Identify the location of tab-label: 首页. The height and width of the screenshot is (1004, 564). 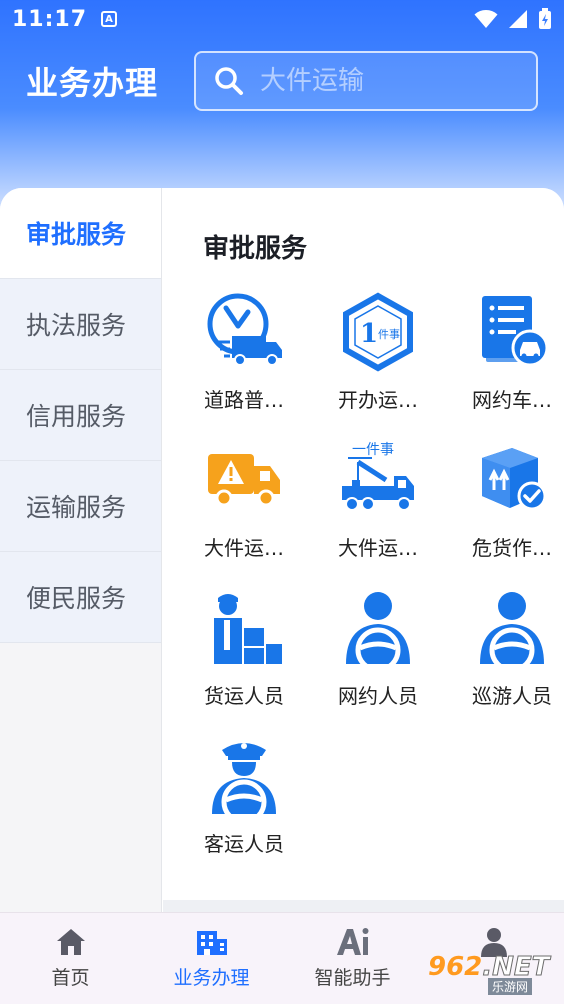
(70, 978).